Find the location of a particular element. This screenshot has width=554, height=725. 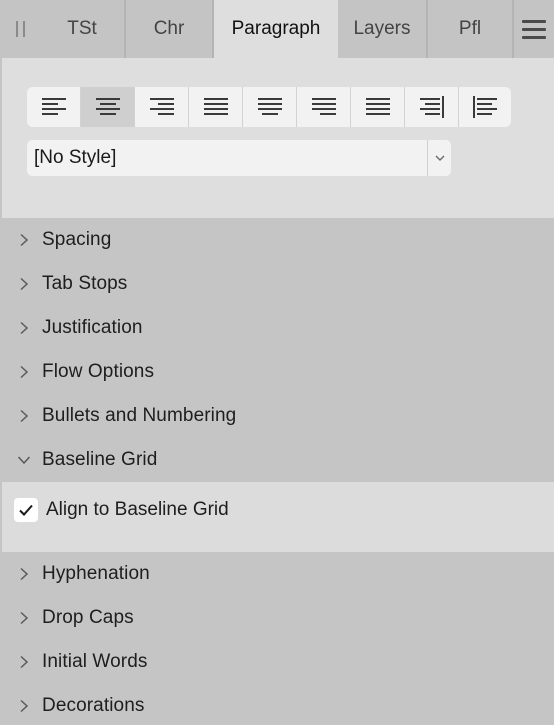

align-center-button is located at coordinates (108, 107).